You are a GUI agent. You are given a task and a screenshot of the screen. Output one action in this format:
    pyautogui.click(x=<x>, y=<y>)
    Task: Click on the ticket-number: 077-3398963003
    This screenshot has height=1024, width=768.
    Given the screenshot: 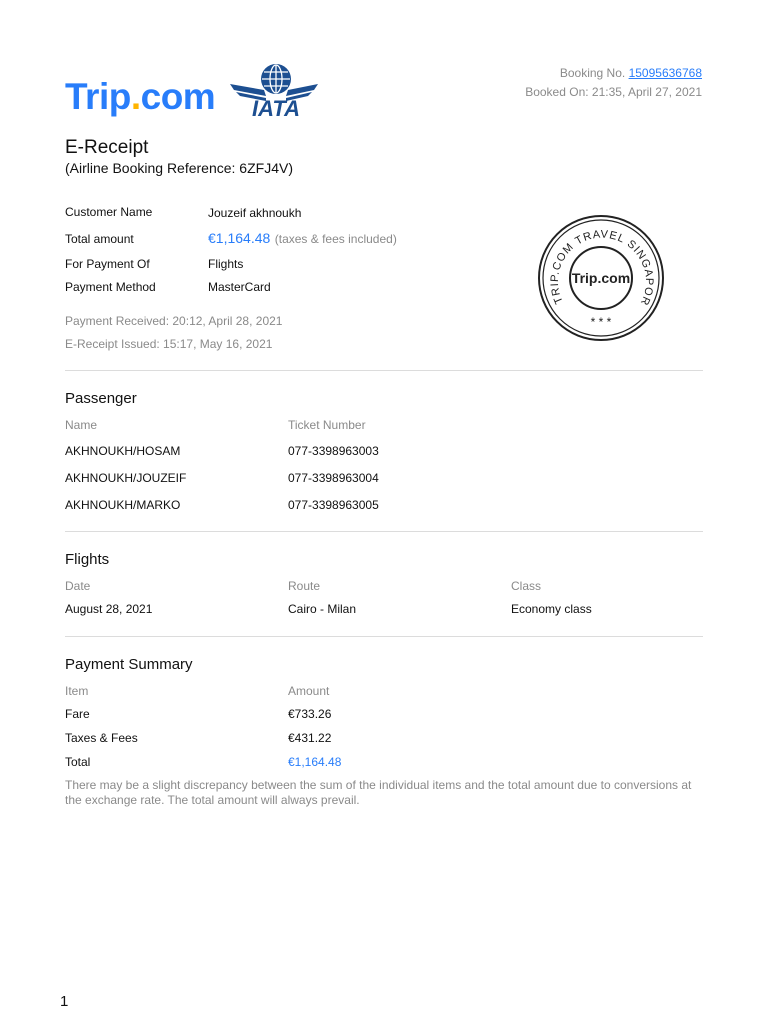 What is the action you would take?
    pyautogui.click(x=333, y=451)
    